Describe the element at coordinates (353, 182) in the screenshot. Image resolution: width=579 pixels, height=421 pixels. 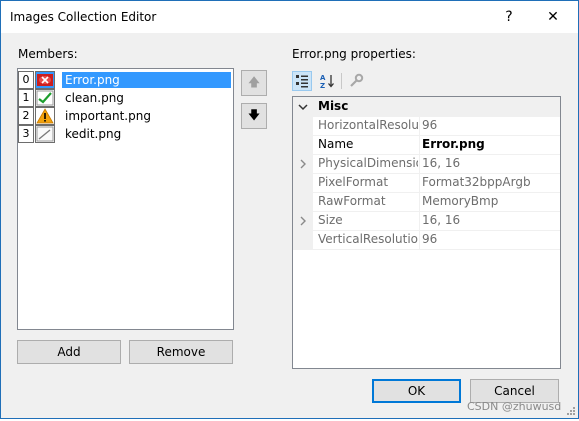
I see `property-name: PixelFormat` at that location.